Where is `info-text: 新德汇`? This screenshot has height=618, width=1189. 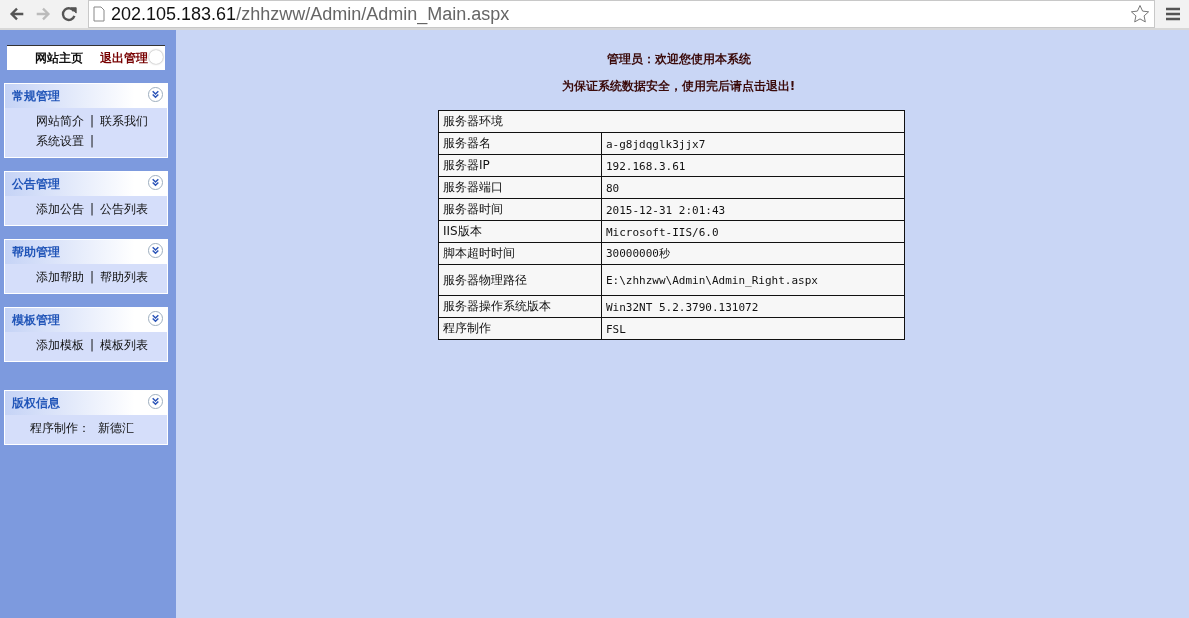 info-text: 新德汇 is located at coordinates (116, 428).